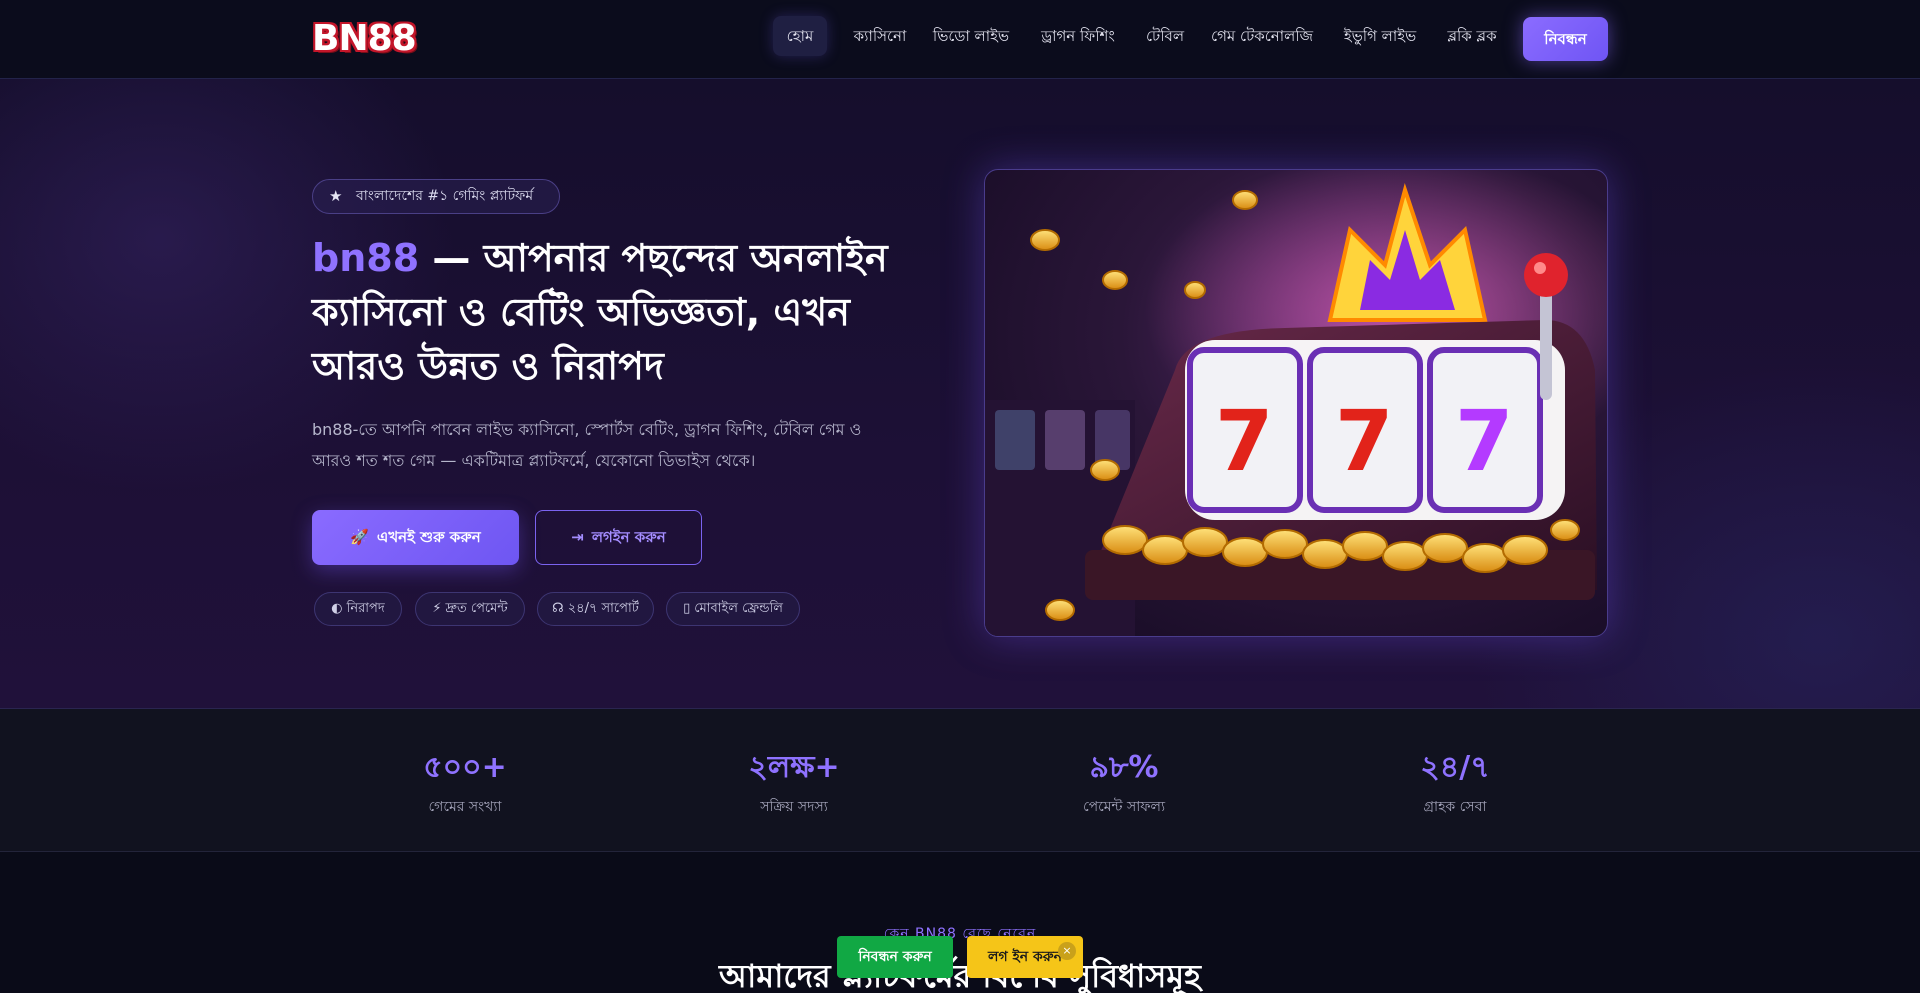 This screenshot has width=1920, height=993. Describe the element at coordinates (794, 807) in the screenshot. I see `stat-label: সক্রিয় সদস্য` at that location.